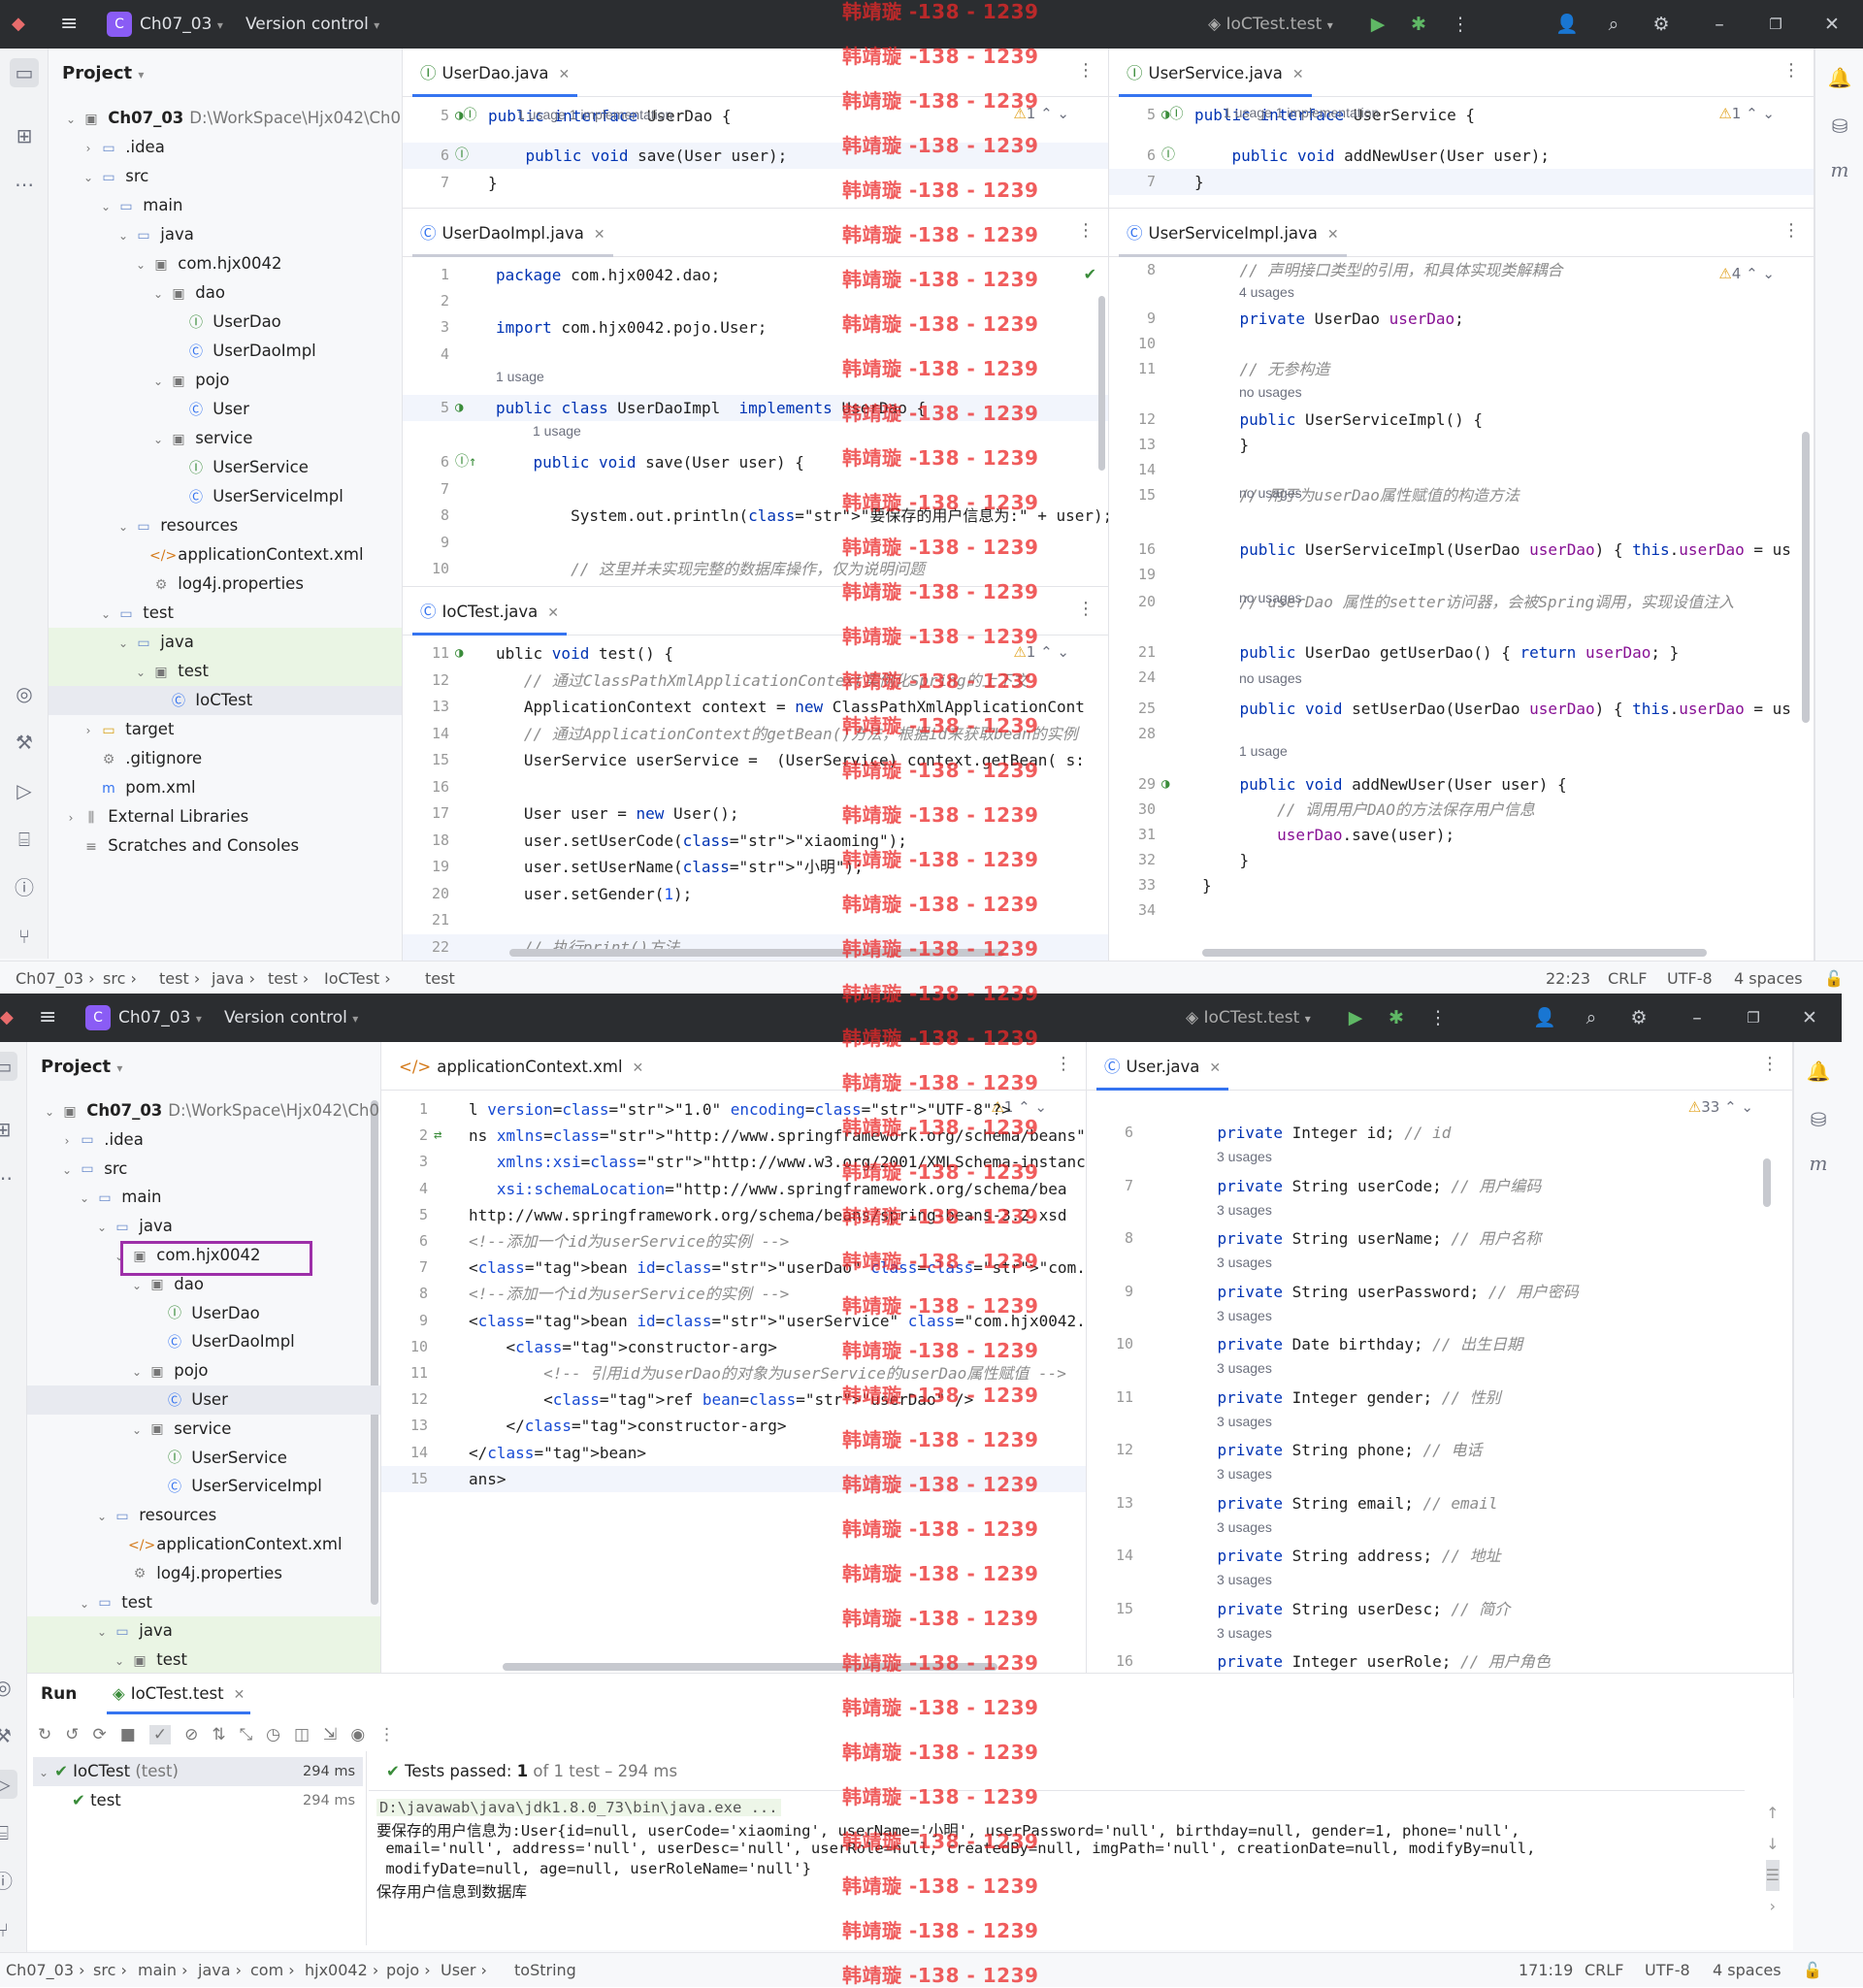 The height and width of the screenshot is (1988, 1863). What do you see at coordinates (1461, 369) in the screenshot?
I see `code-line: 11 // 无参构造` at bounding box center [1461, 369].